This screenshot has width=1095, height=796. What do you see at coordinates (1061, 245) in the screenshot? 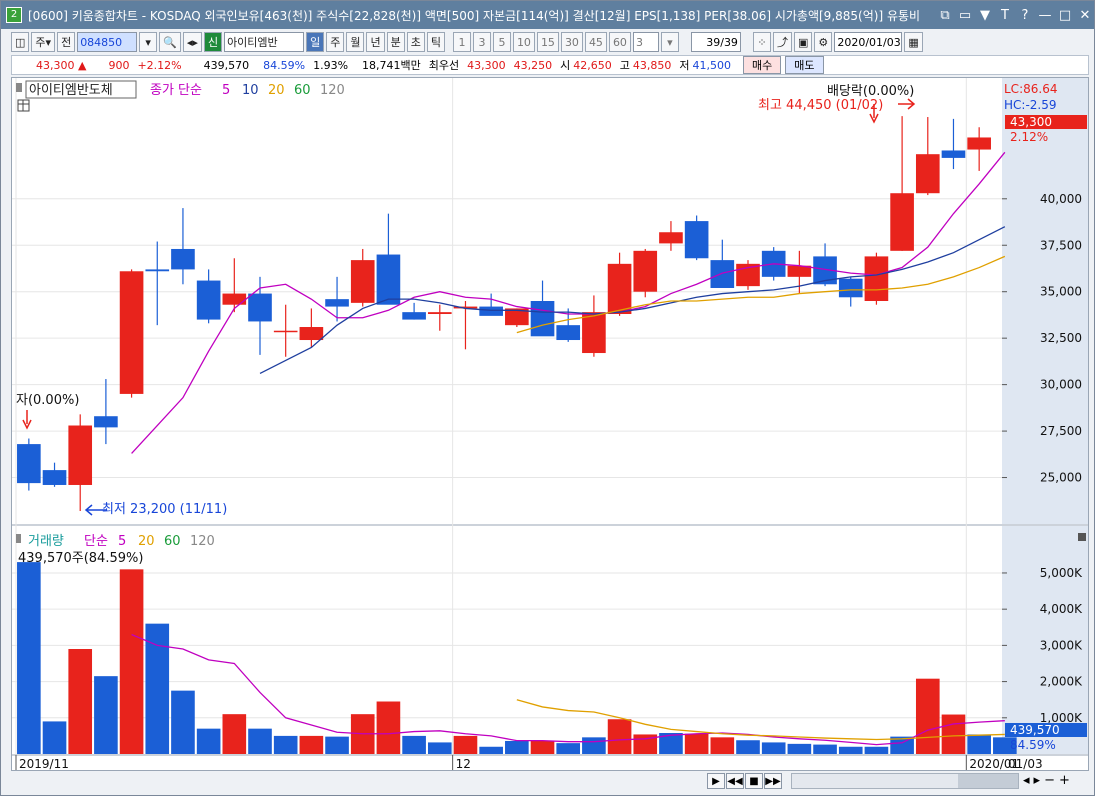
I see `price-tick-label: 37,500` at bounding box center [1061, 245].